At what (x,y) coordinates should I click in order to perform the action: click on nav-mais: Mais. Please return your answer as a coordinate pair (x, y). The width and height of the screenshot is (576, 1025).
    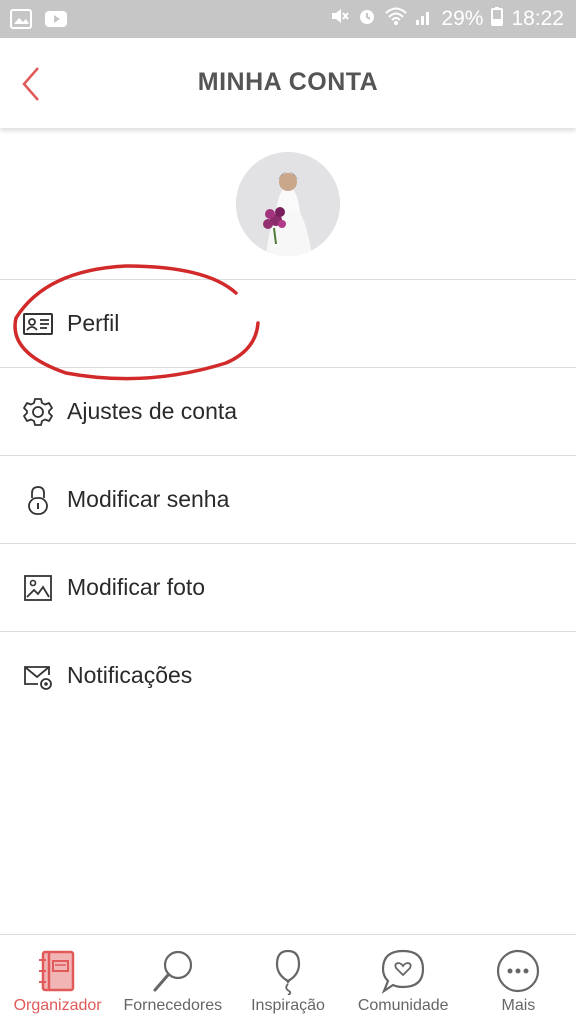
    Looking at the image, I should click on (518, 980).